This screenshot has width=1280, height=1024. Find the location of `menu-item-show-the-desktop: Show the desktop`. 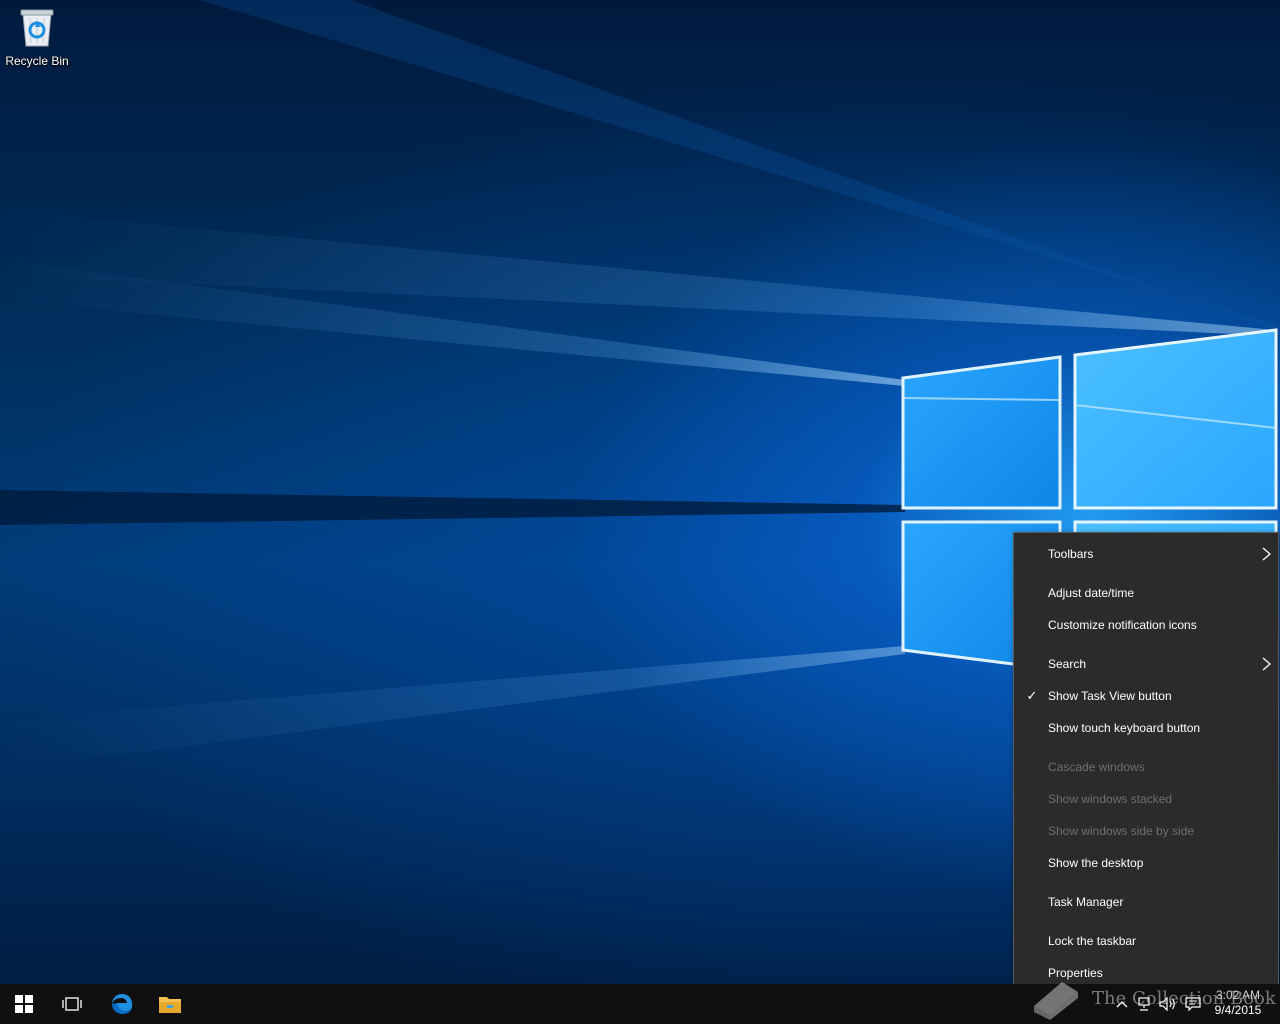

menu-item-show-the-desktop: Show the desktop is located at coordinates (1146, 863).